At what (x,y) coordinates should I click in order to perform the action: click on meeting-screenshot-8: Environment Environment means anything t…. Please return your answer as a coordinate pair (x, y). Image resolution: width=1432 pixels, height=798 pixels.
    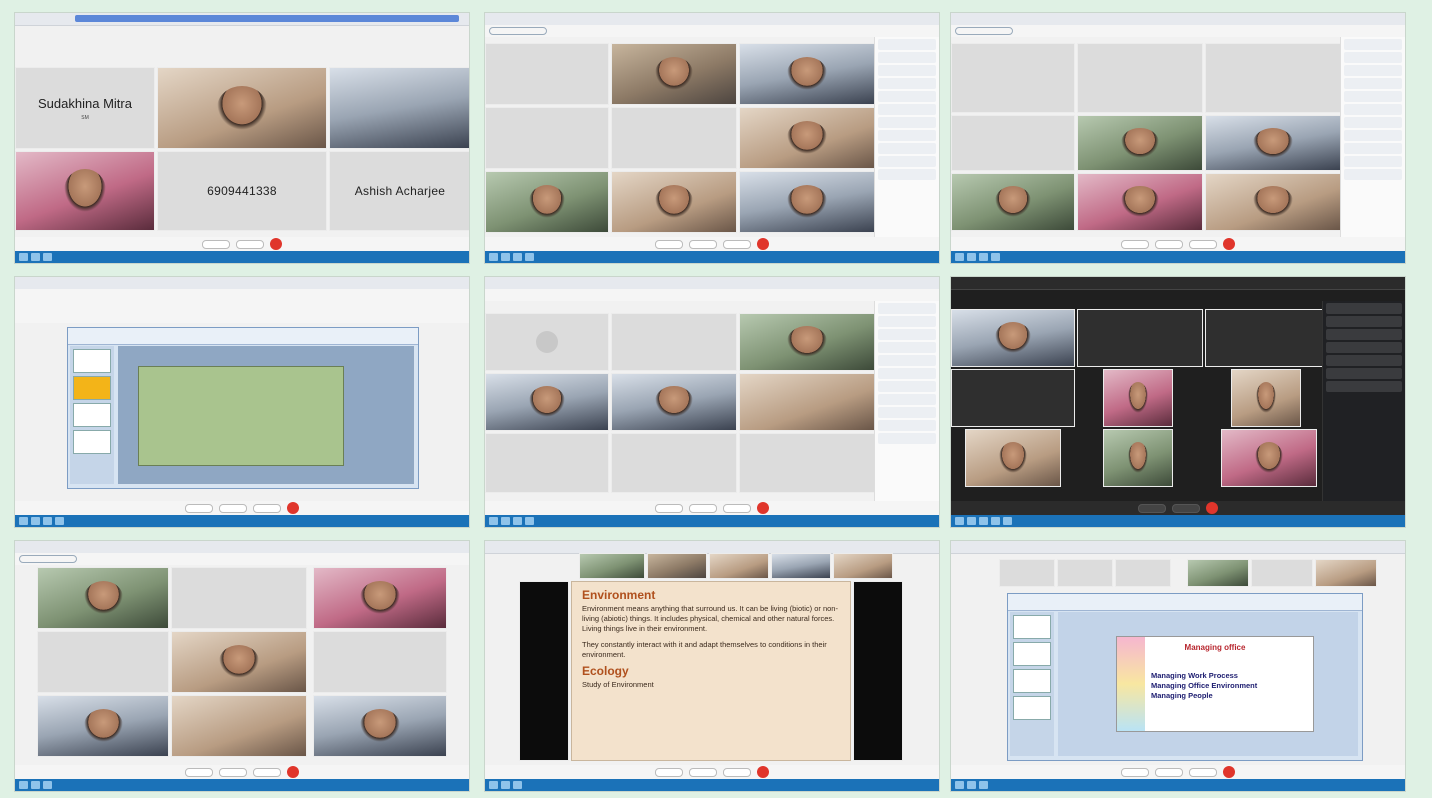
    Looking at the image, I should click on (712, 666).